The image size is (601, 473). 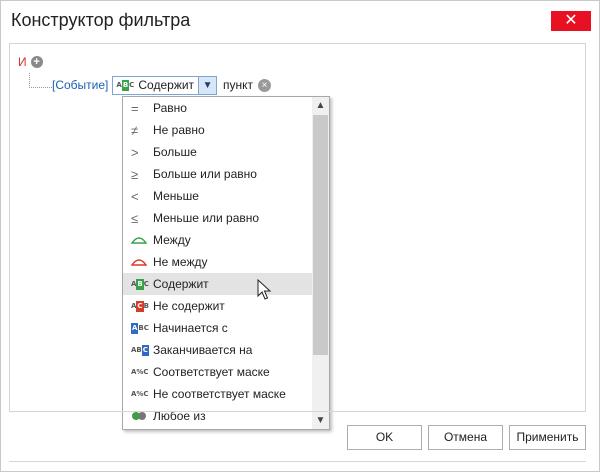 I want to click on title-bar: Конструктор фильтра ✕, so click(x=300, y=20).